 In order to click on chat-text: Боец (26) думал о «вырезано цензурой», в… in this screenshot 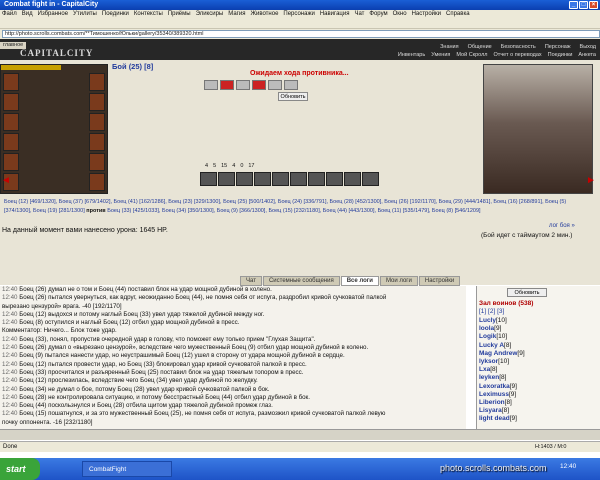, I will do `click(194, 348)`.